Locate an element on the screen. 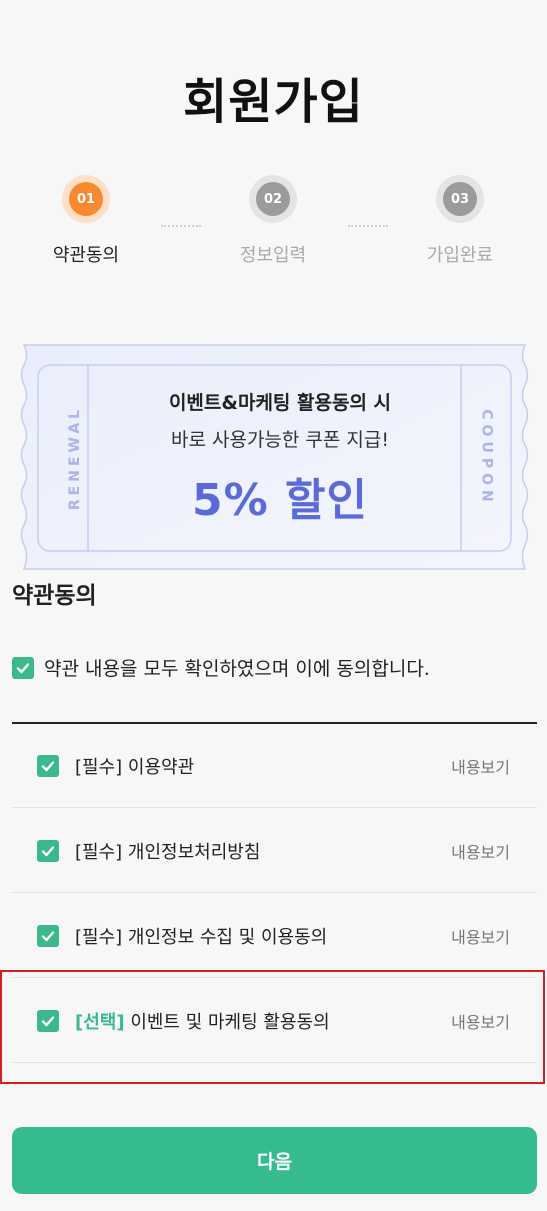  term-label: [필수] 개인정보 수집 및 이용동의 is located at coordinates (263, 936).